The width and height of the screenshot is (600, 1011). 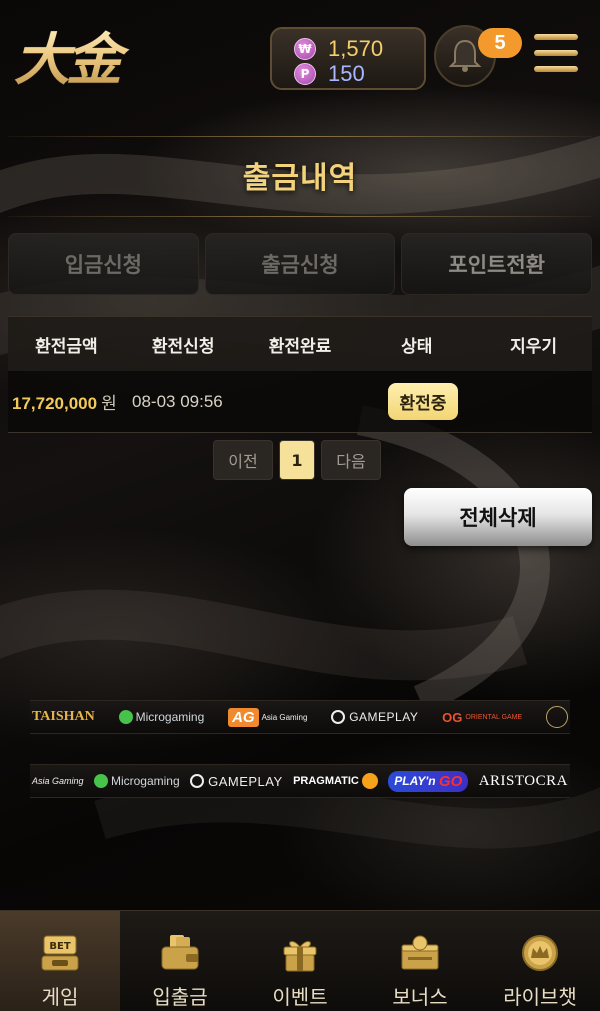 I want to click on point-balance: 150, so click(x=346, y=73).